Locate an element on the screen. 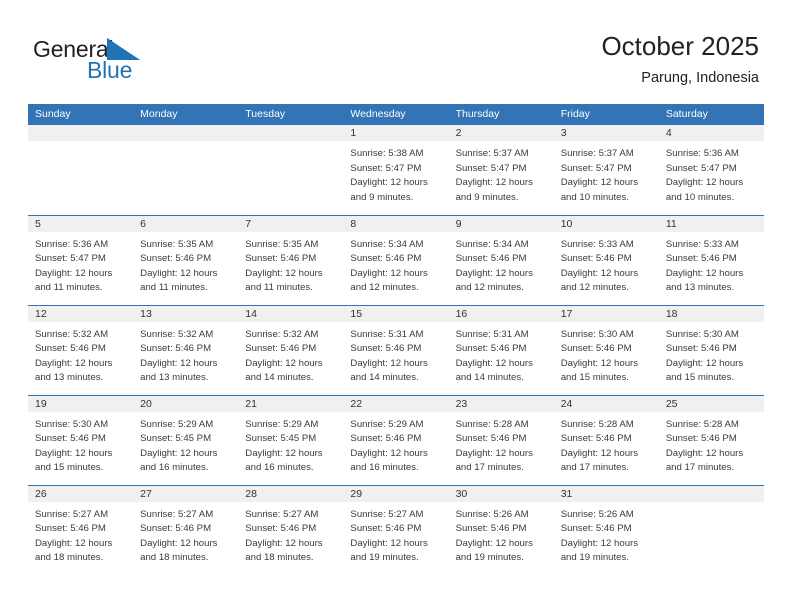 The width and height of the screenshot is (792, 612). day-number: 7 is located at coordinates (291, 223).